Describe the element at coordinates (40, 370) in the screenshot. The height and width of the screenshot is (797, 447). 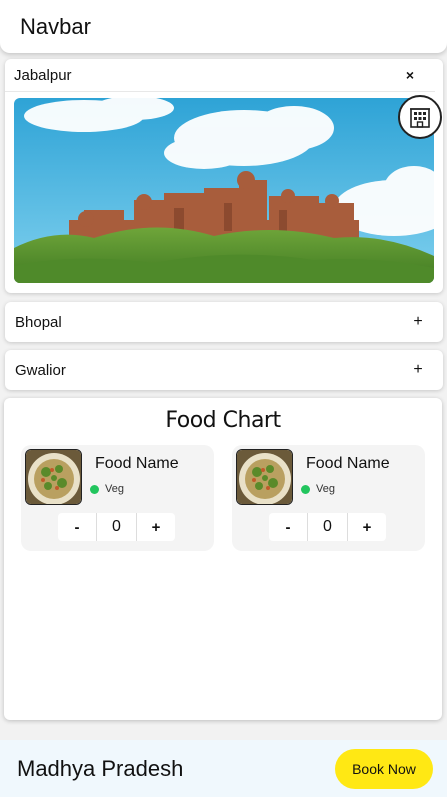
I see `accordion-label: Gwalior` at that location.